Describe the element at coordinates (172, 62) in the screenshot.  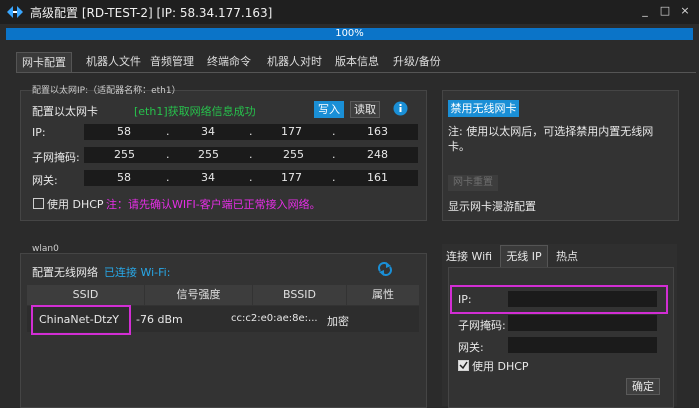
I see `tab-audio: 音频管理` at that location.